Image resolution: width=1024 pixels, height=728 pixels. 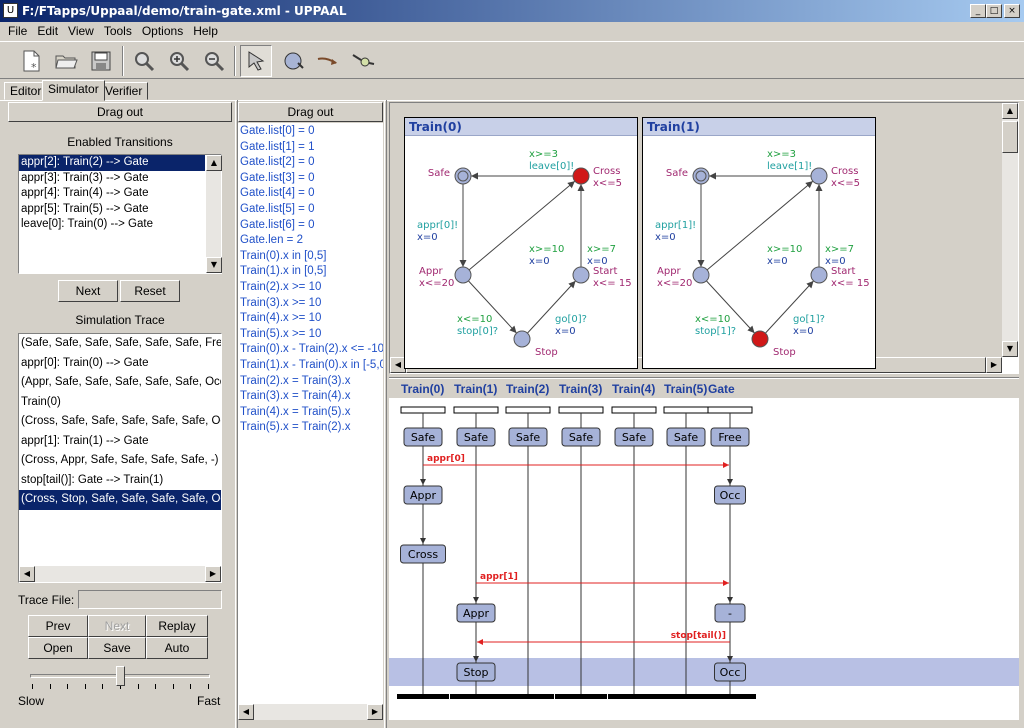 What do you see at coordinates (677, 173) in the screenshot?
I see `location-label: Safe` at bounding box center [677, 173].